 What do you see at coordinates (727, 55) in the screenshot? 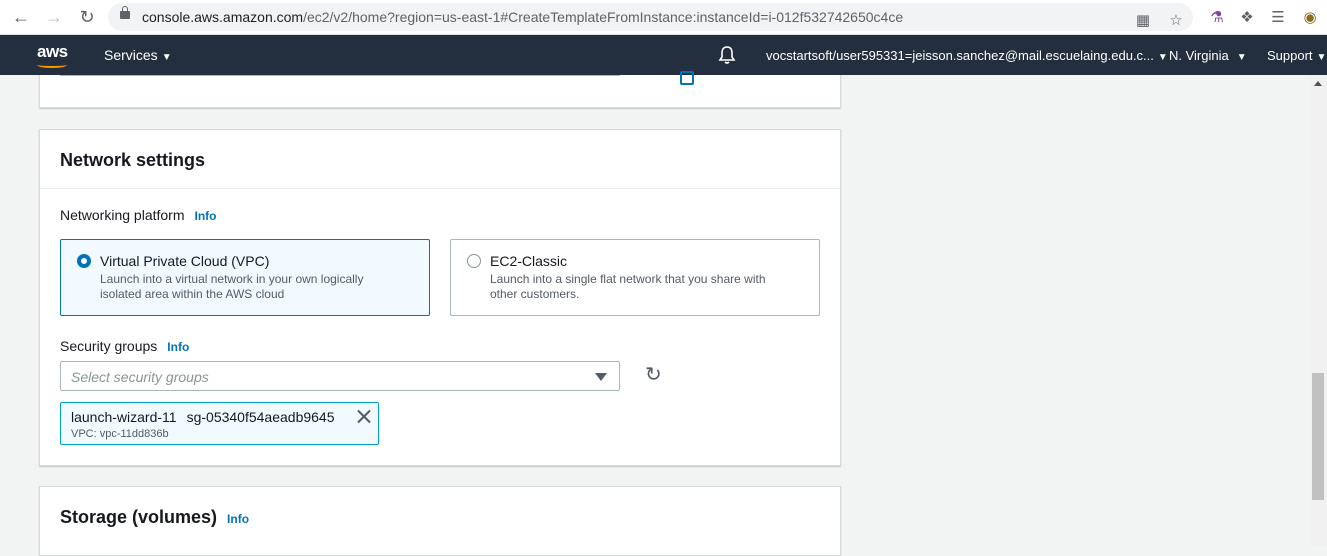
I see `bell-icon` at bounding box center [727, 55].